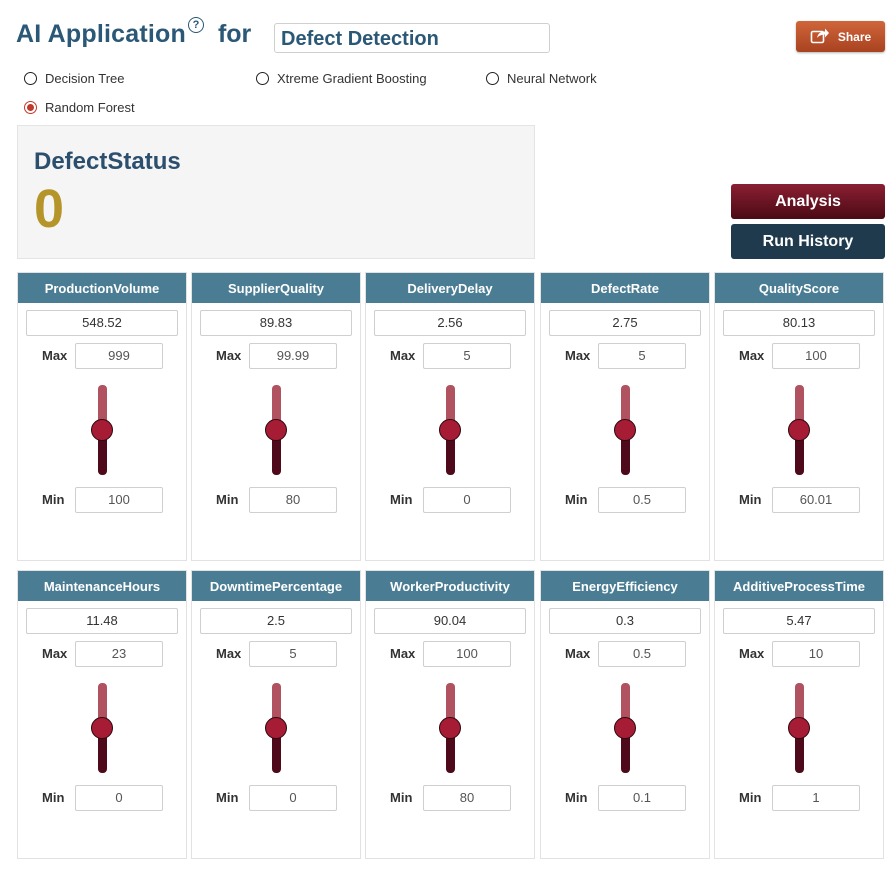 Image resolution: width=896 pixels, height=884 pixels. What do you see at coordinates (276, 621) in the screenshot?
I see `feature-value-input: 2.5` at bounding box center [276, 621].